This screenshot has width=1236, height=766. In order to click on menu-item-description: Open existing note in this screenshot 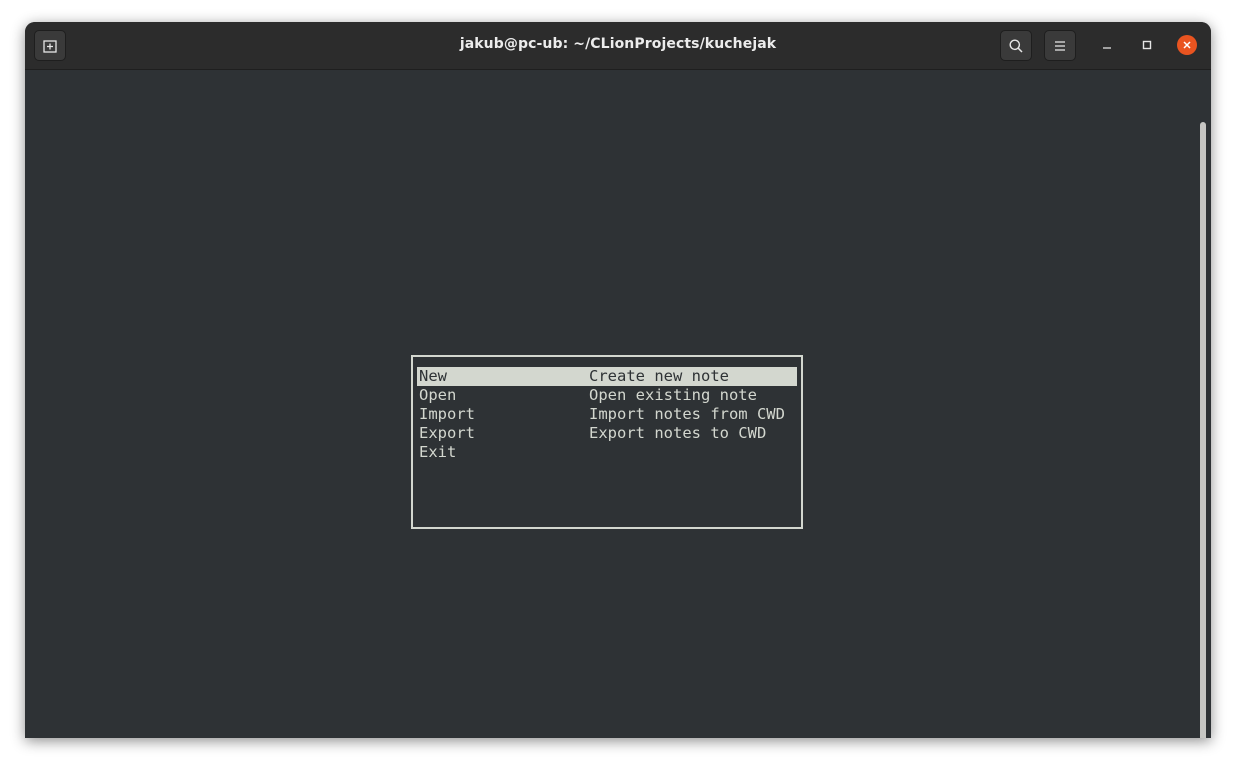, I will do `click(673, 395)`.